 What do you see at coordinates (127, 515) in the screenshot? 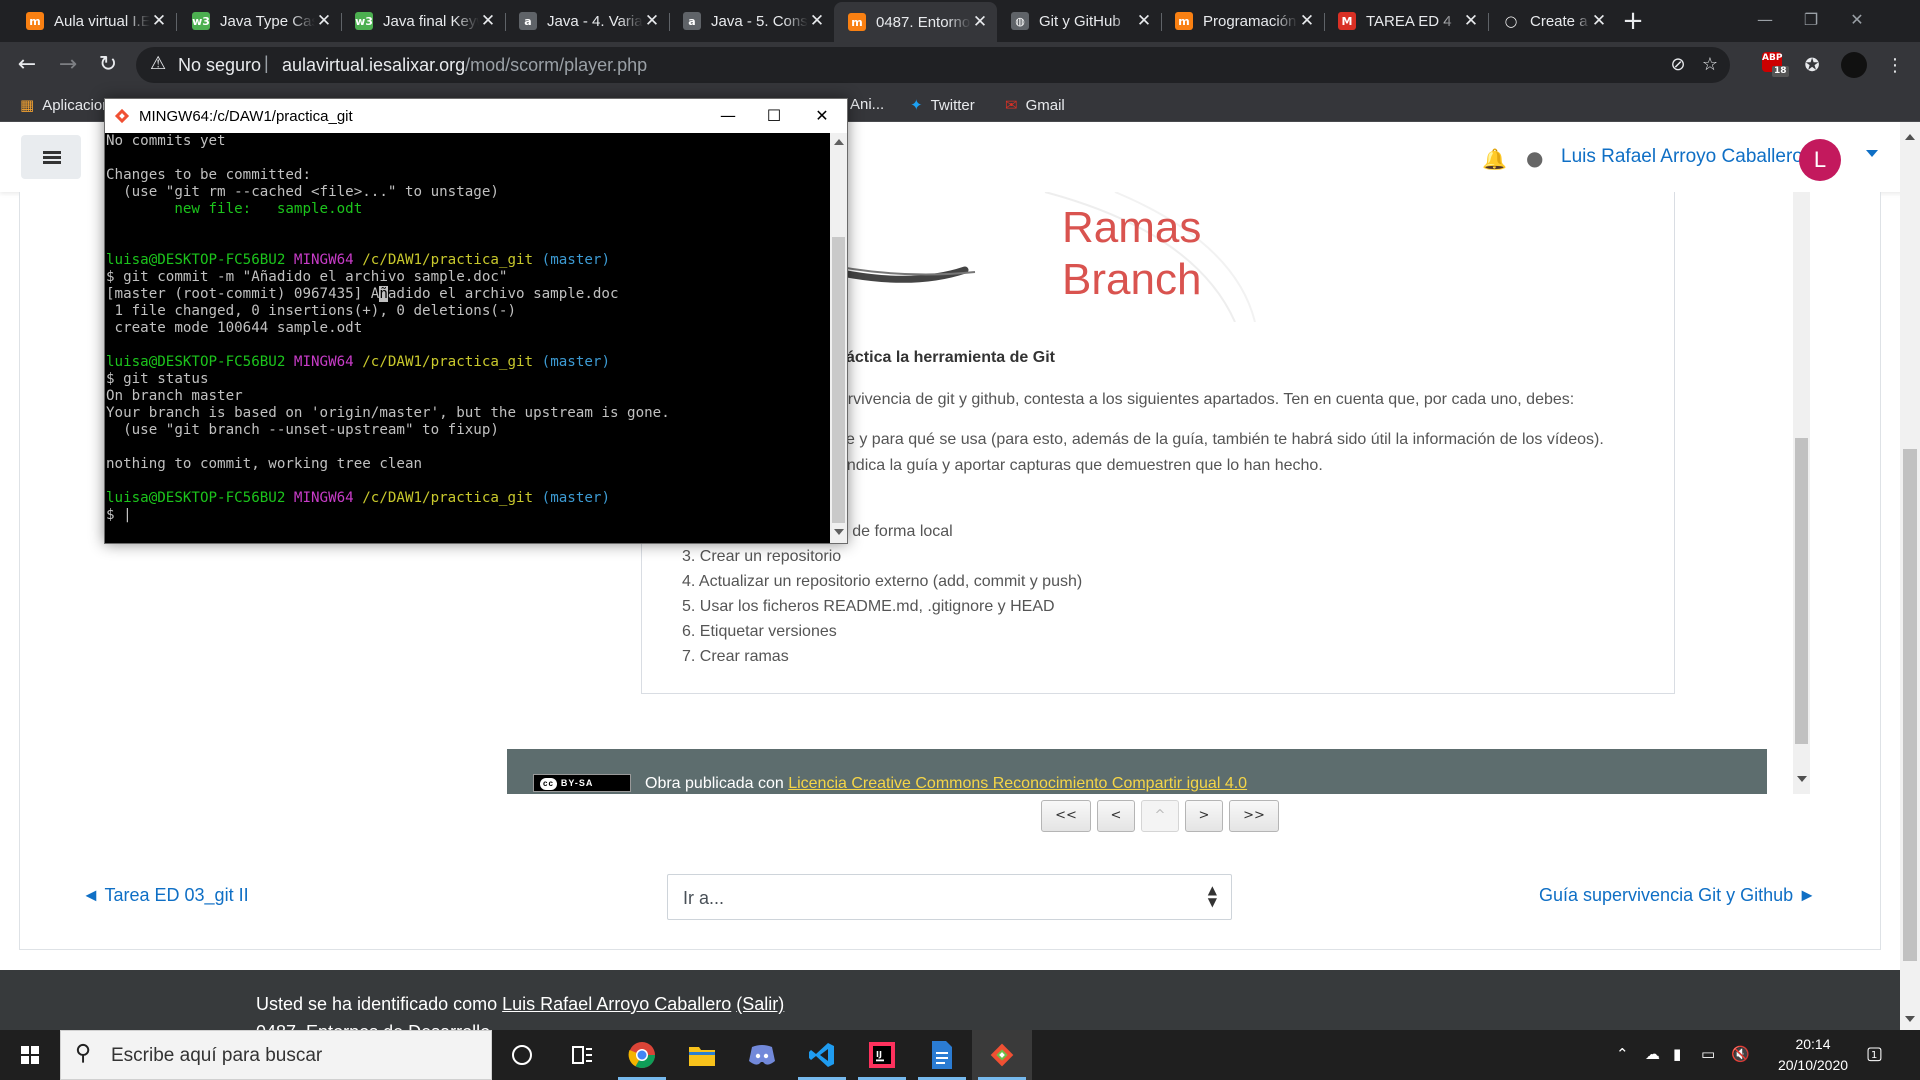
I see `terminal-cursor: |` at bounding box center [127, 515].